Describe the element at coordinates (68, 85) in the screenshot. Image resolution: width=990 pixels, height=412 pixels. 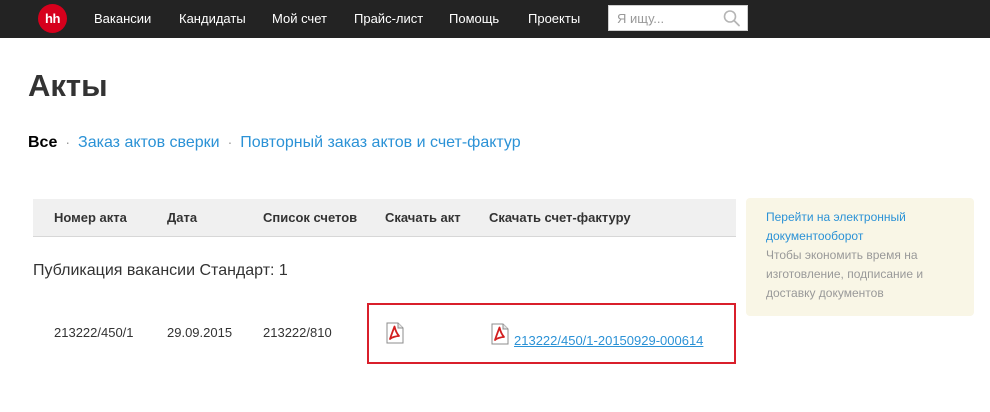
I see `page-title: Акты` at that location.